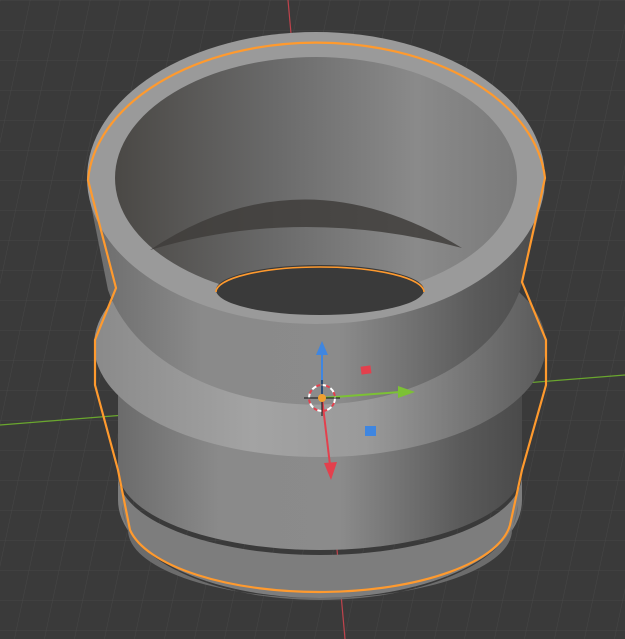 This screenshot has height=639, width=625. What do you see at coordinates (320, 290) in the screenshot?
I see `bottom-opening` at bounding box center [320, 290].